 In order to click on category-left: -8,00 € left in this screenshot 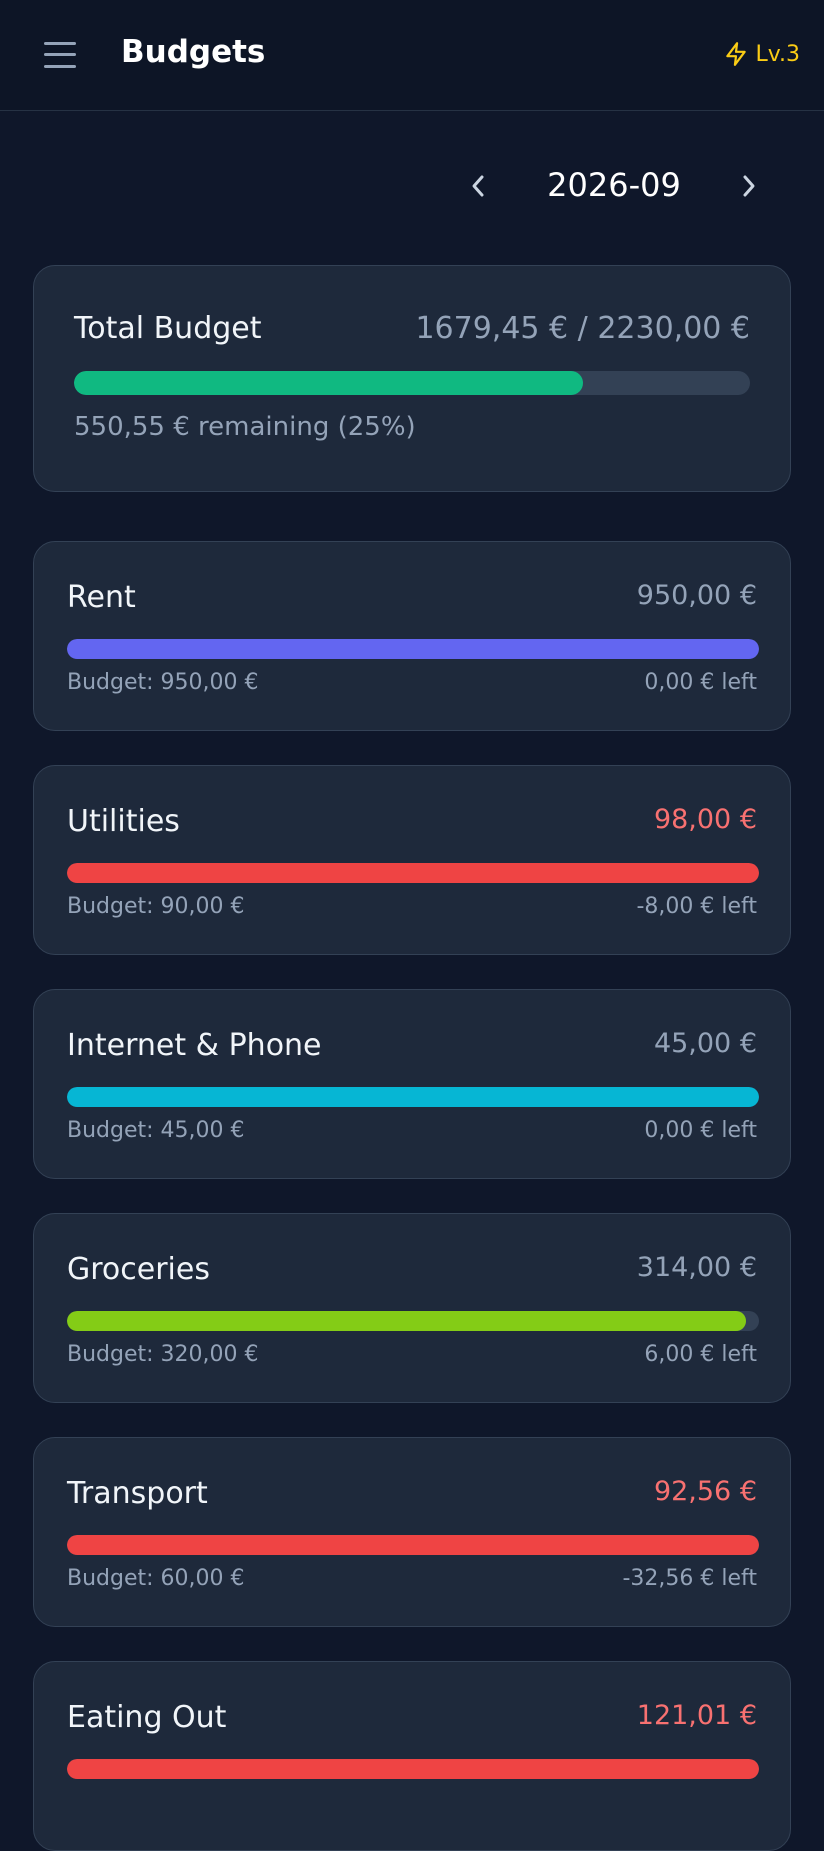, I will do `click(696, 906)`.